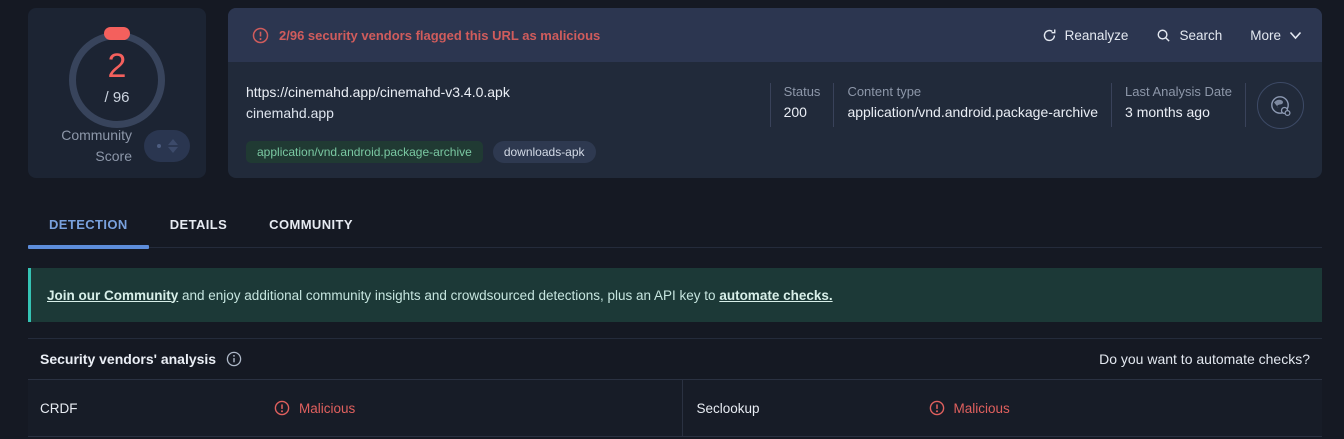 The image size is (1344, 439). What do you see at coordinates (117, 66) in the screenshot?
I see `detections-count: 2` at bounding box center [117, 66].